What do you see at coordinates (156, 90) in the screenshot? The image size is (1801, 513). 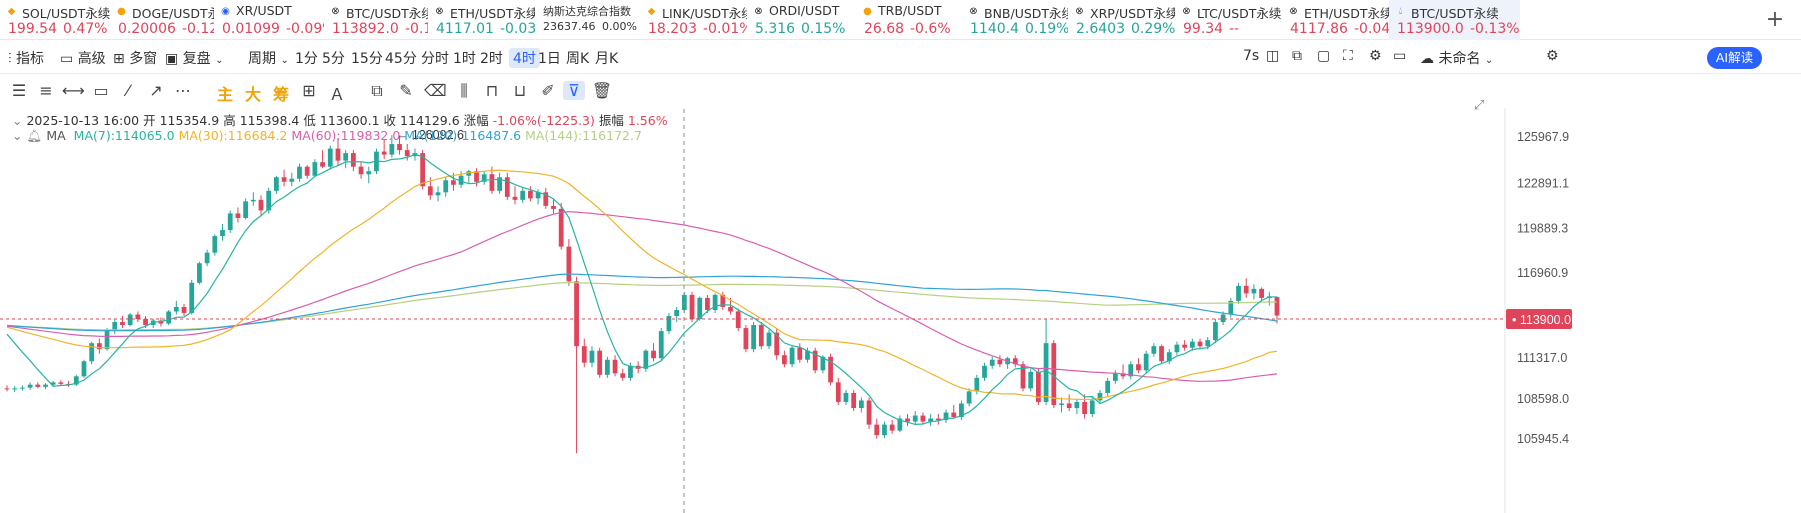 I see `arrow-icon: ↗` at bounding box center [156, 90].